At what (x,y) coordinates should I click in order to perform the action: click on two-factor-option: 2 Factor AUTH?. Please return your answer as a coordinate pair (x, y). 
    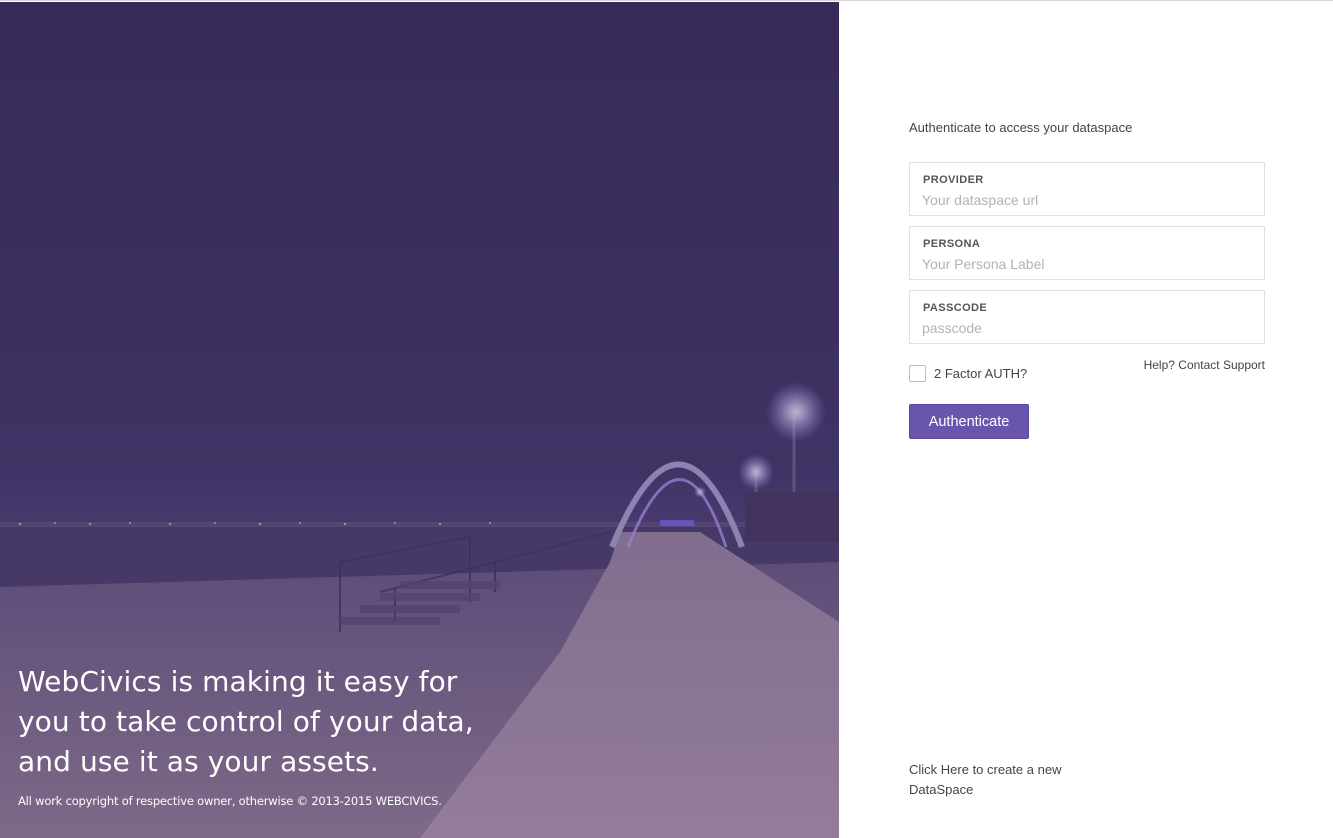
    Looking at the image, I should click on (968, 373).